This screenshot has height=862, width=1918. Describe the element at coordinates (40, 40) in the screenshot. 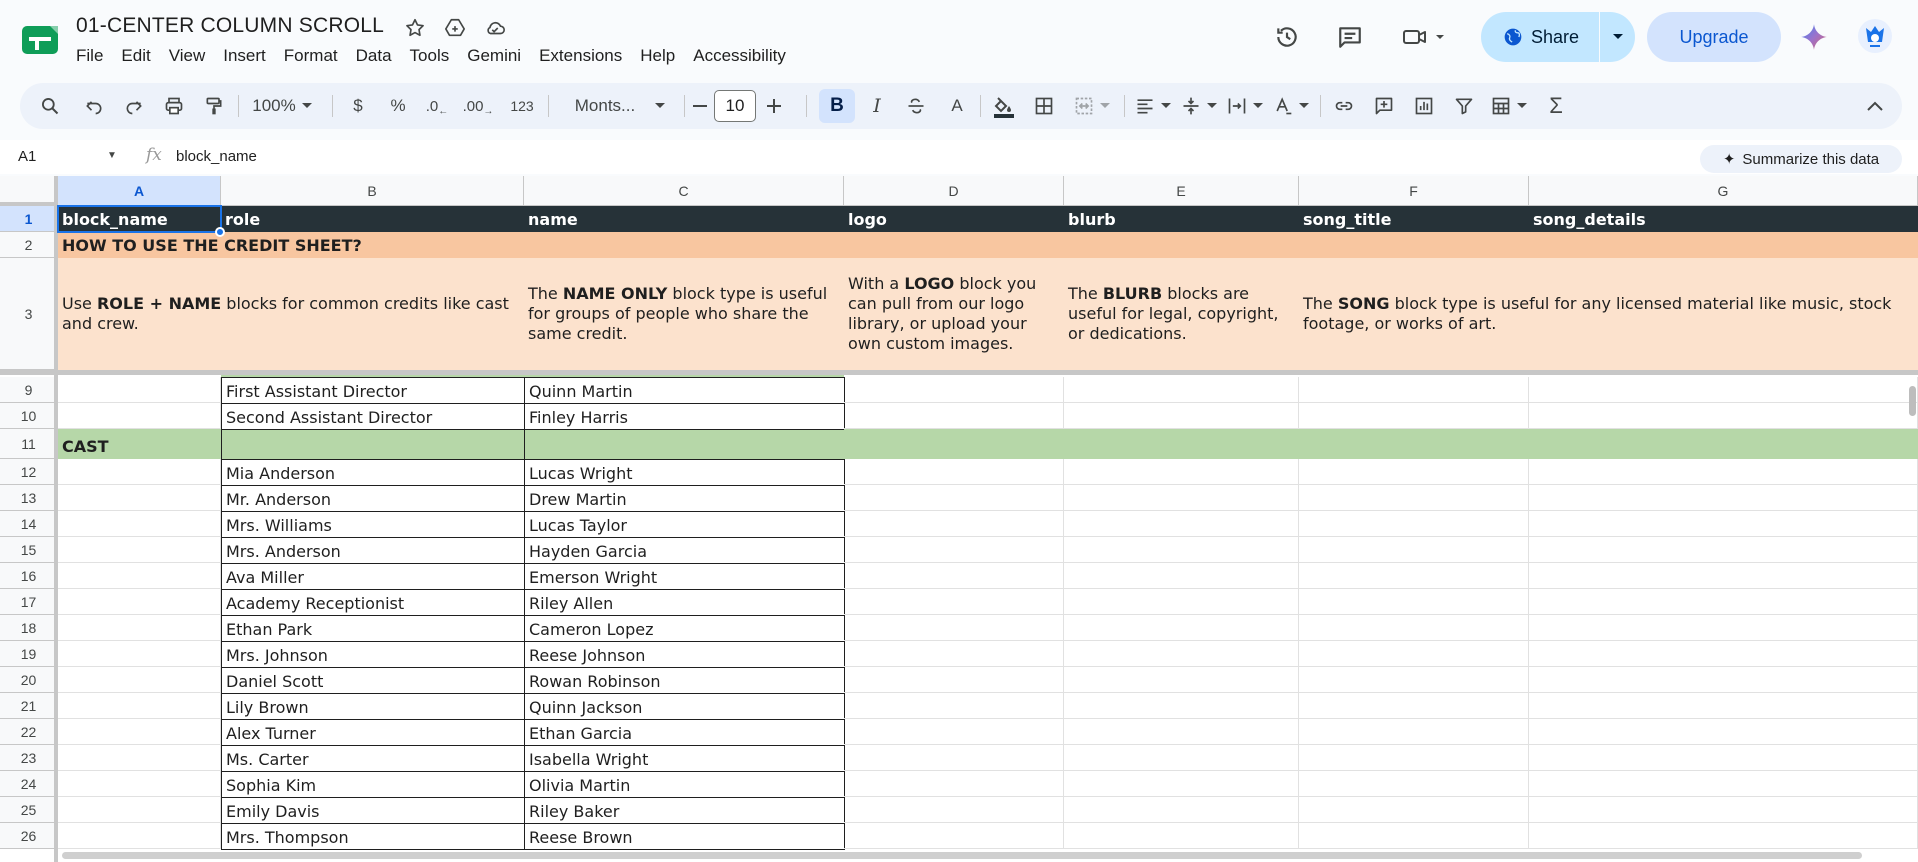

I see `sheets-logo-icon` at that location.